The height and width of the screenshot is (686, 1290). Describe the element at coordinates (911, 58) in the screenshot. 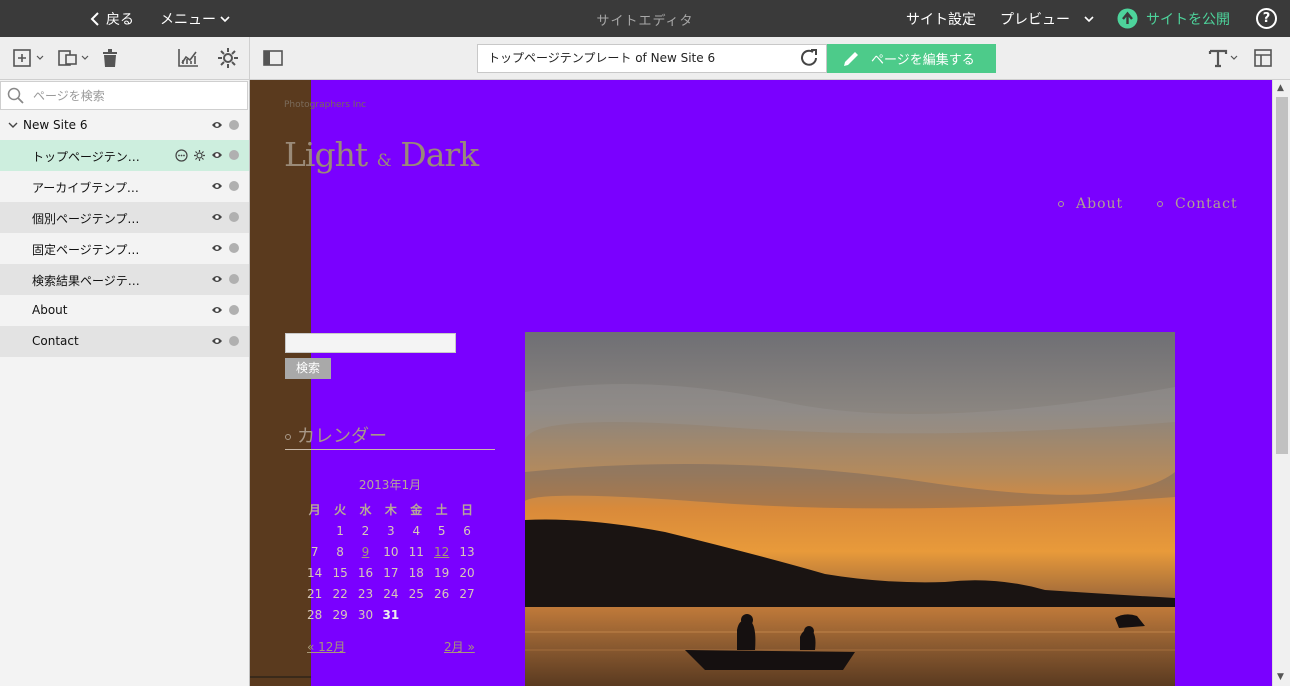

I see `edit-page-button: ページを編集する` at that location.